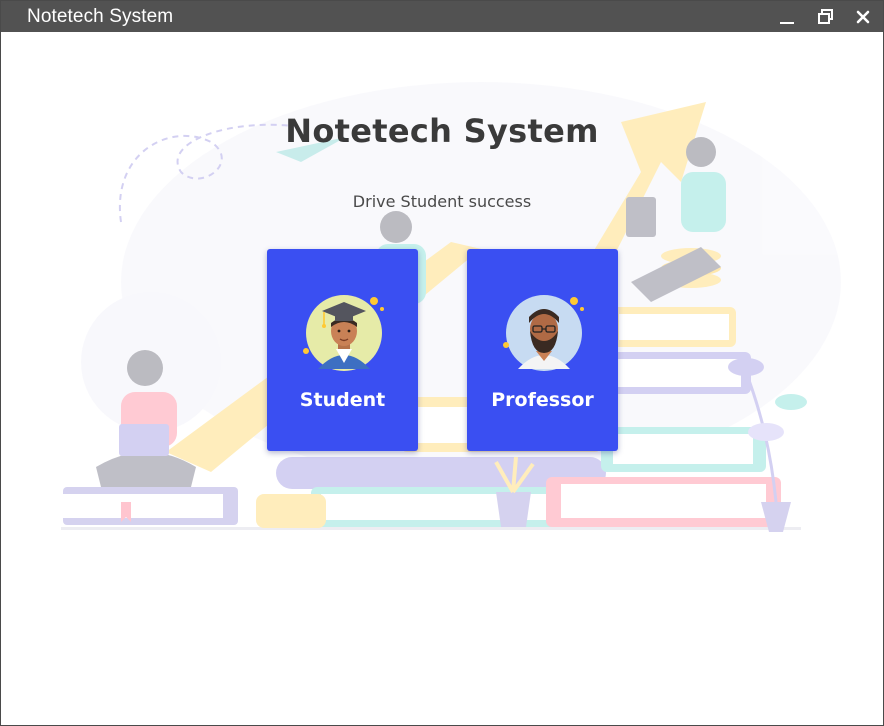  I want to click on minimize-icon, so click(787, 22).